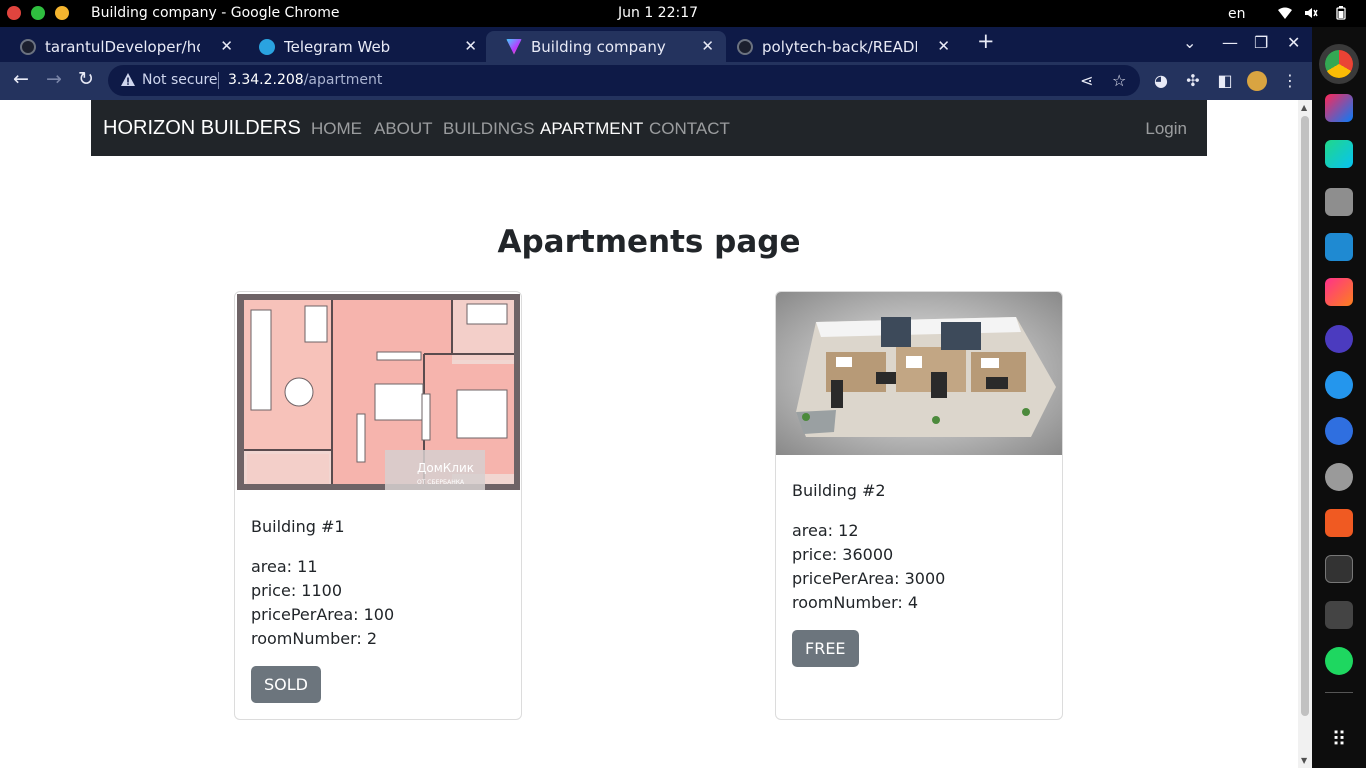 The image size is (1366, 768). I want to click on building-name: Building #2, so click(839, 490).